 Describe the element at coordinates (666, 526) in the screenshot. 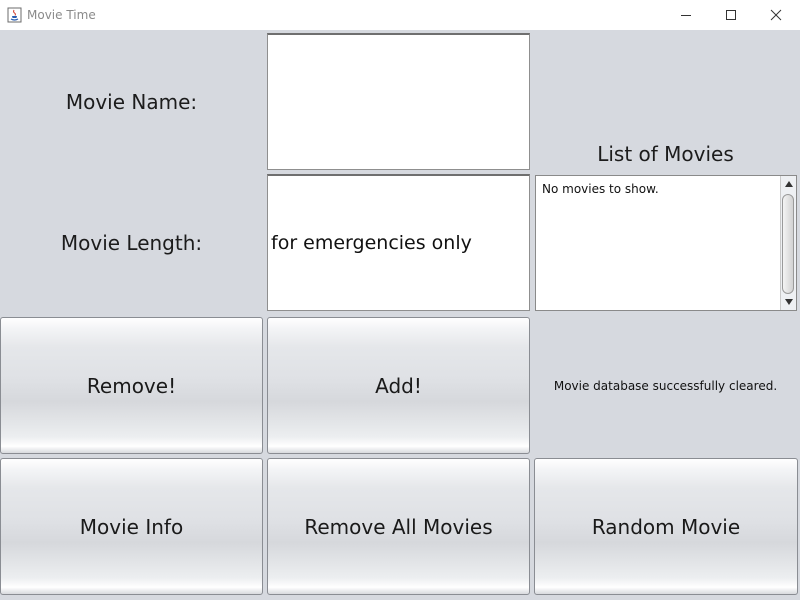

I see `random-movie-button: Random Movie` at that location.